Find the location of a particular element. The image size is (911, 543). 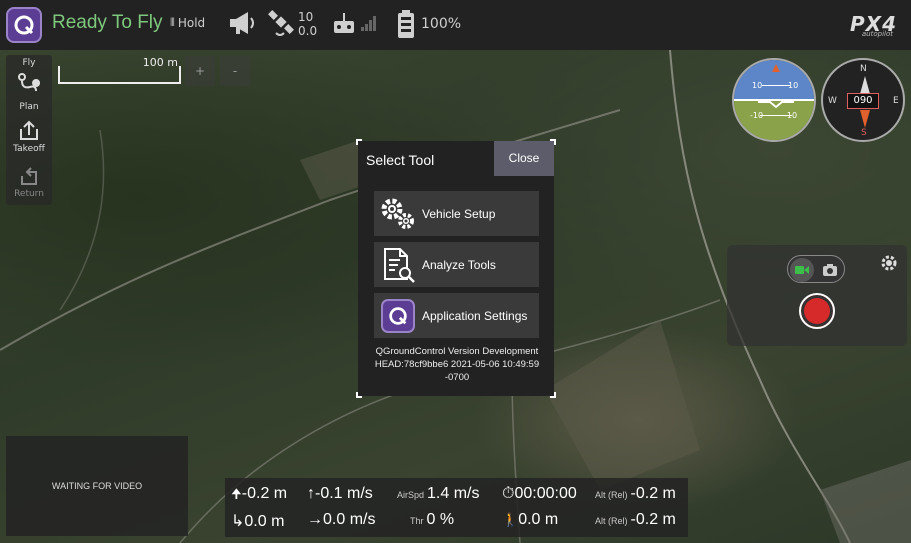

zoom-out-button: - is located at coordinates (235, 71).